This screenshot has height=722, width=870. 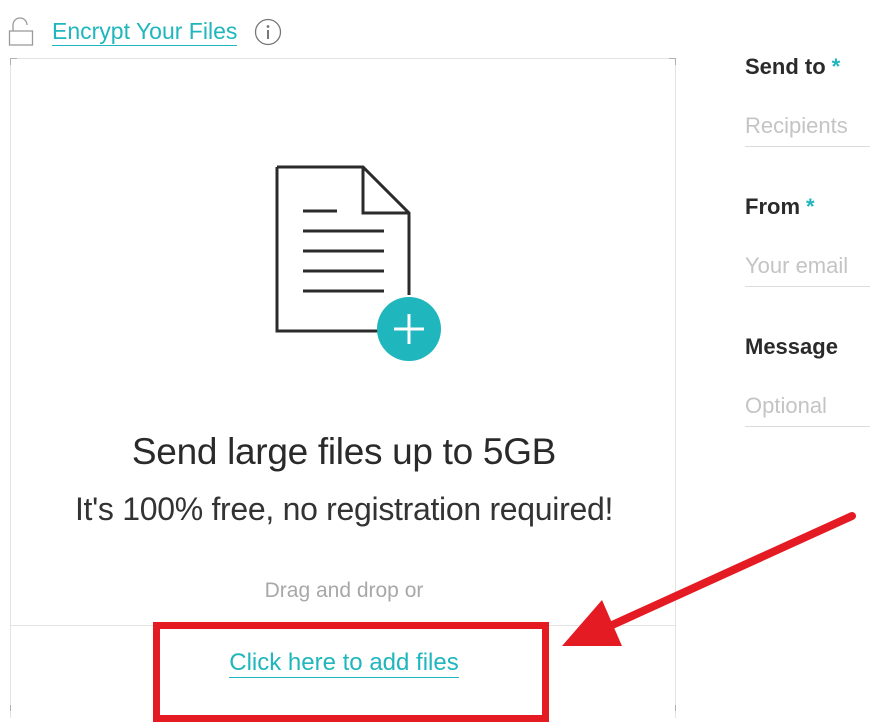 I want to click on encrypt-row: Encrypt Your Files, so click(x=145, y=32).